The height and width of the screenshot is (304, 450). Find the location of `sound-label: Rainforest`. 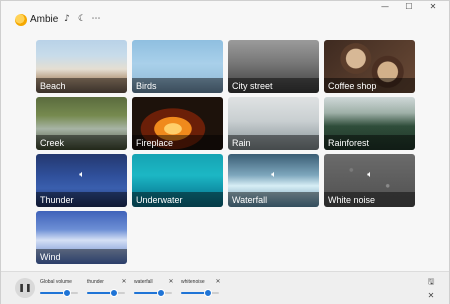

sound-label: Rainforest is located at coordinates (349, 143).